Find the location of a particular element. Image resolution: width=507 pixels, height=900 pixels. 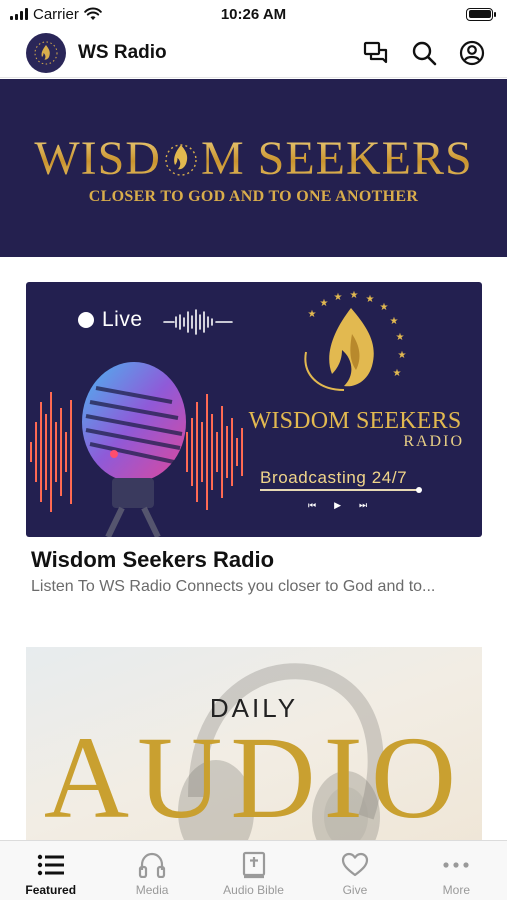

bible-icon is located at coordinates (253, 865).